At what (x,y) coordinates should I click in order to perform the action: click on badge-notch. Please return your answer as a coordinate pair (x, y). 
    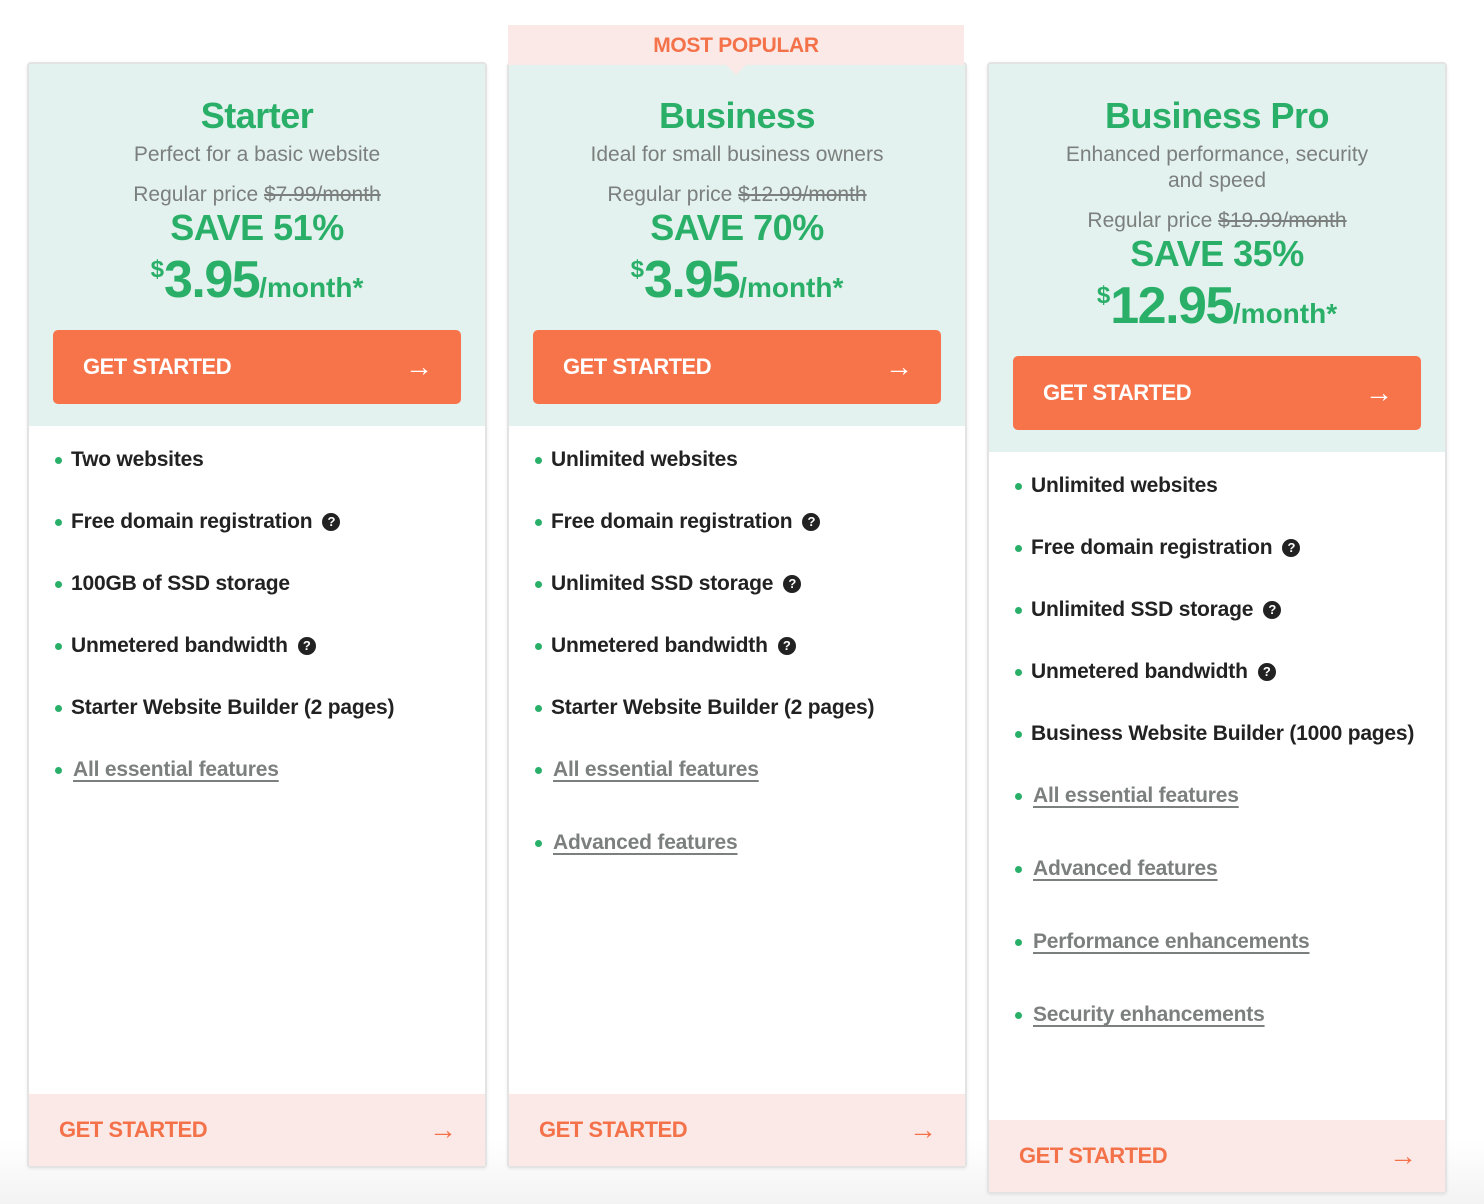
    Looking at the image, I should click on (736, 69).